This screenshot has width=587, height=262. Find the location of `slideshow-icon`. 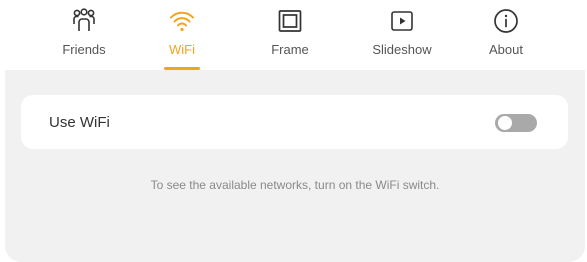

slideshow-icon is located at coordinates (402, 21).